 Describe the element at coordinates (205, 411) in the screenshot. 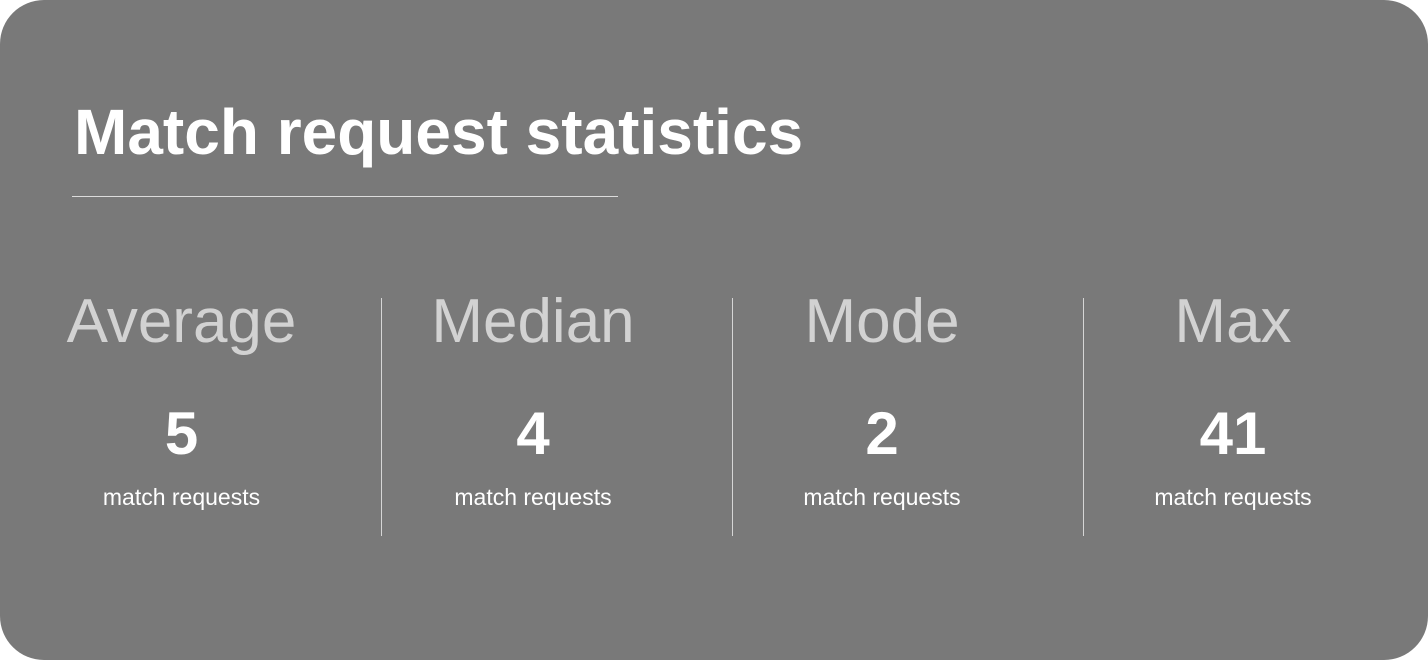

I see `stat-average: Average 5 match requests` at that location.